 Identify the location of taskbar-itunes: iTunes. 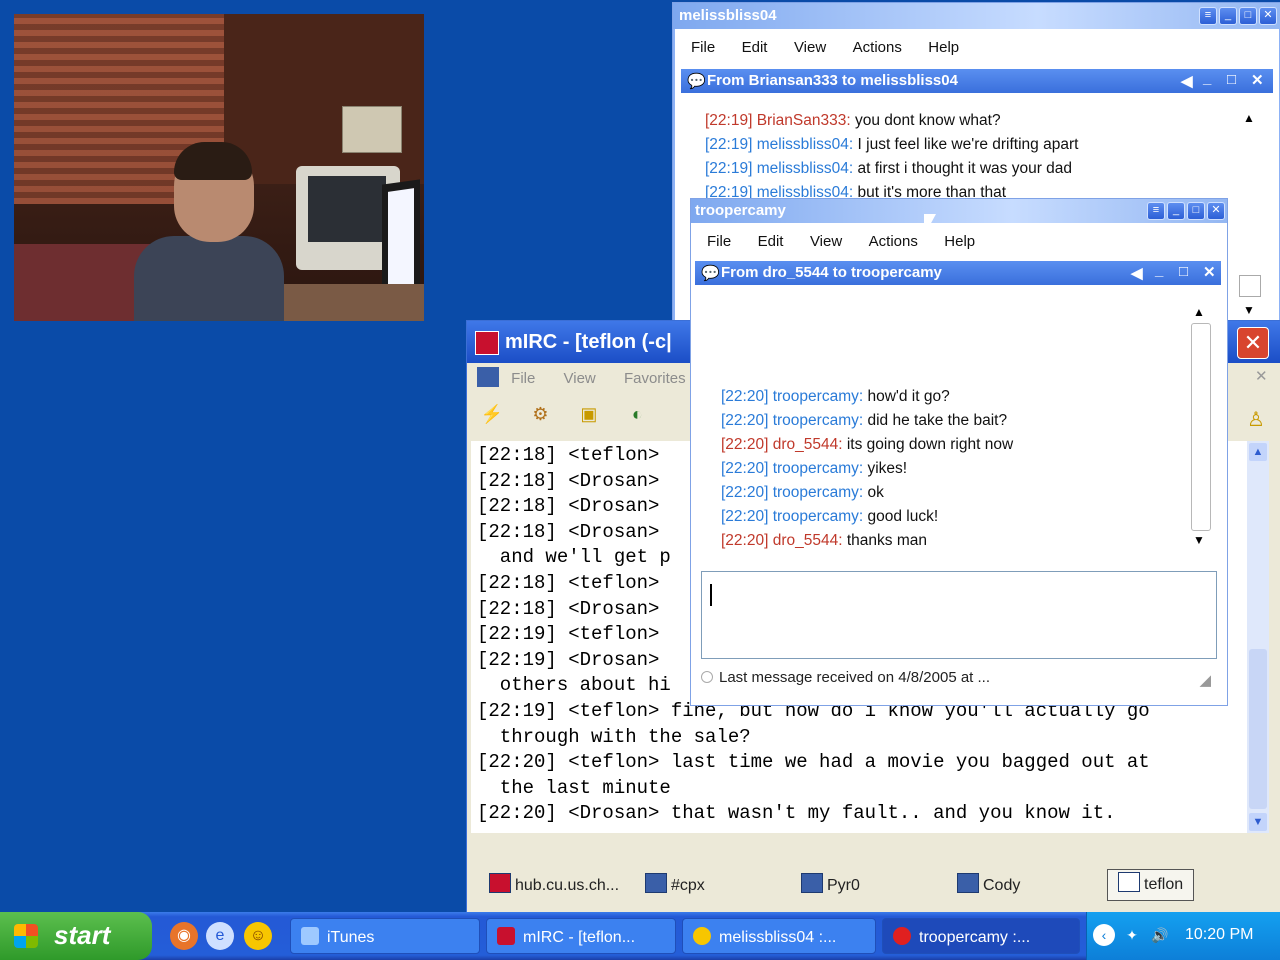
(385, 936).